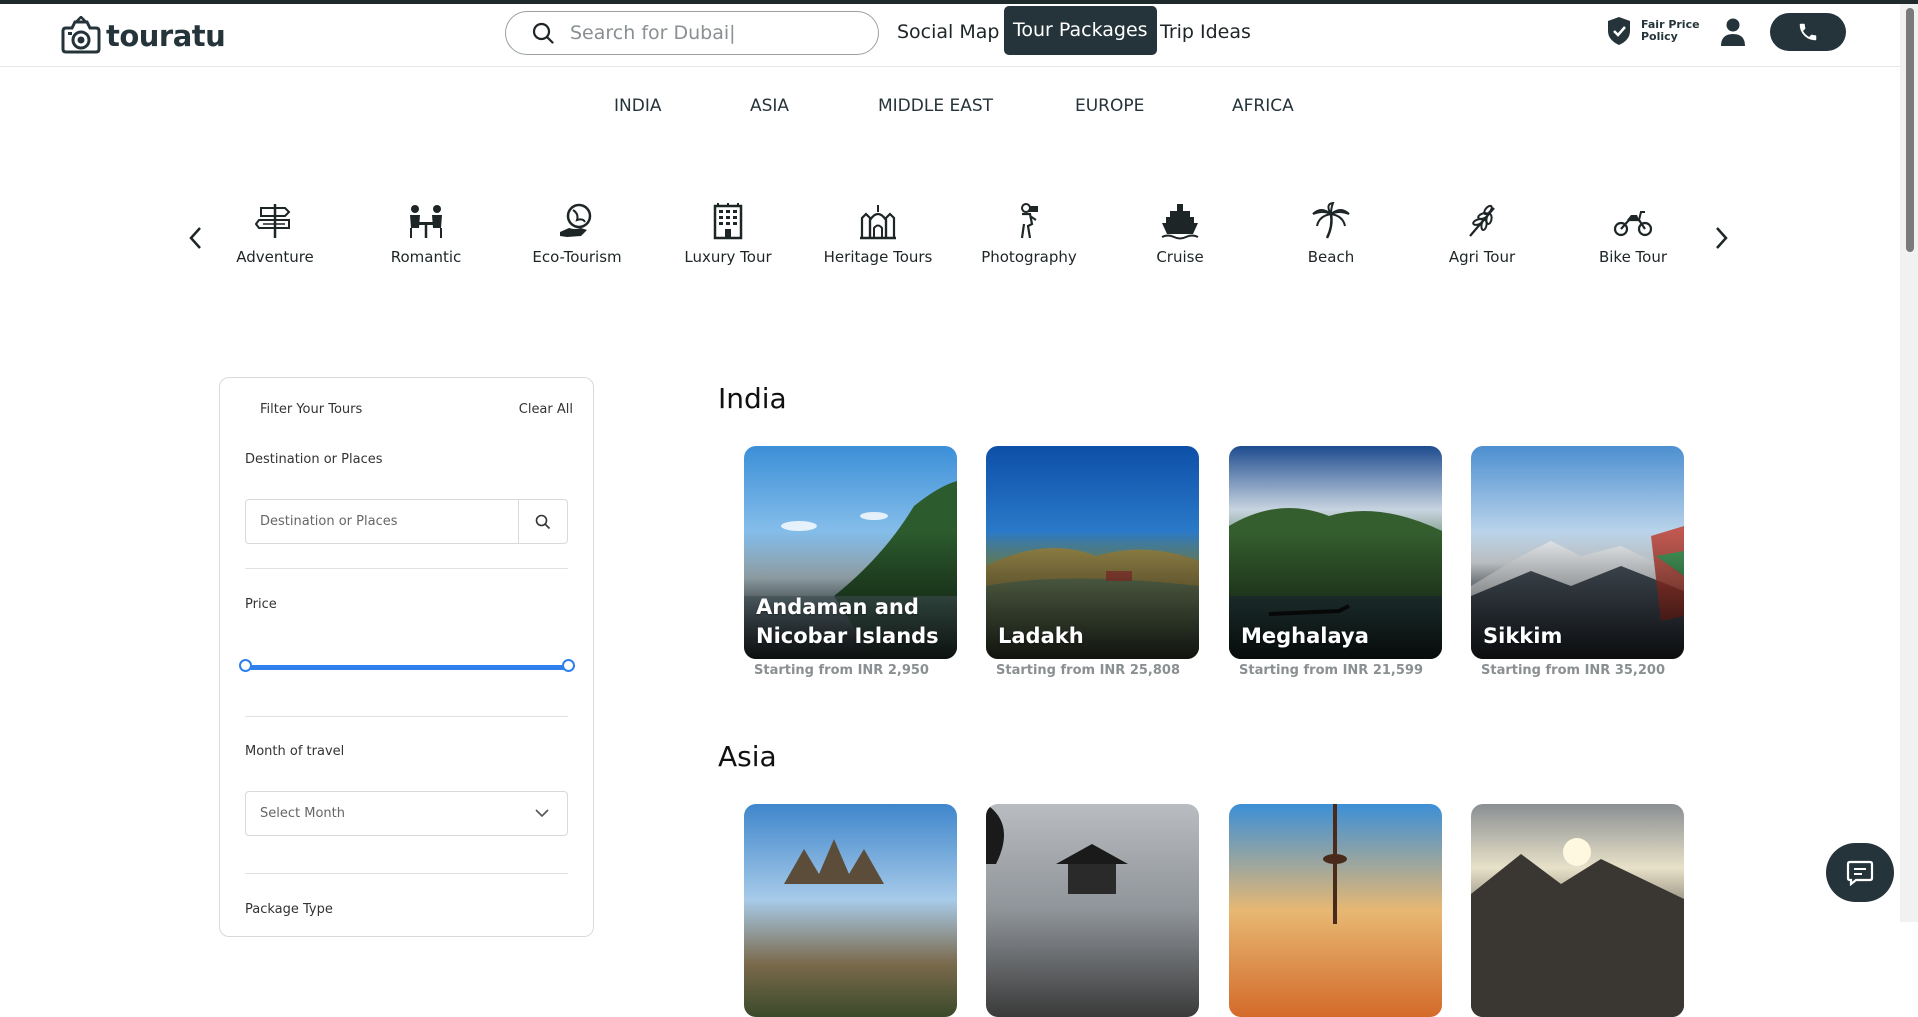  I want to click on destination-card: Andaman and Nicobar Islands, so click(850, 552).